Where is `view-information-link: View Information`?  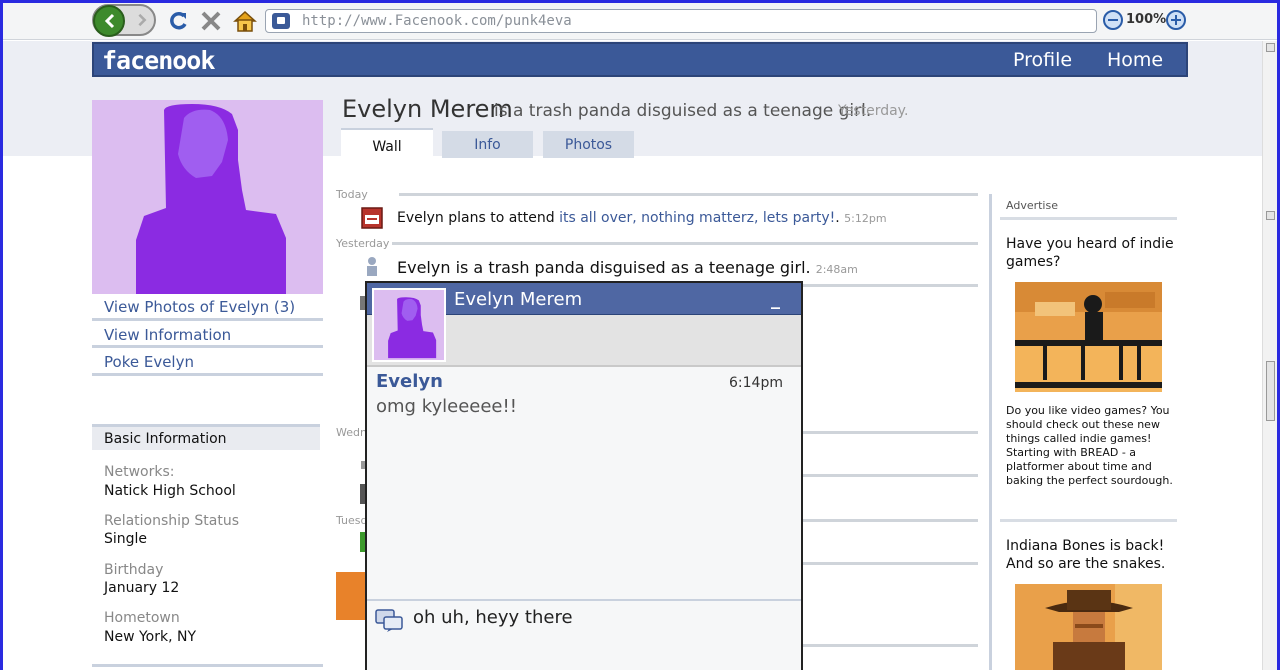
view-information-link: View Information is located at coordinates (167, 335).